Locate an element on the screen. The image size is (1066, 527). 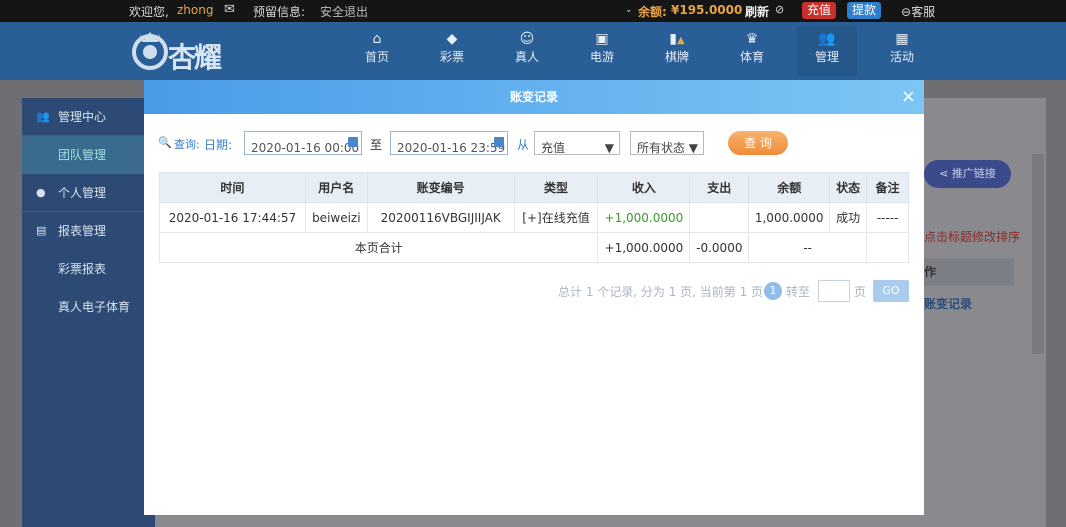
balance-value: ¥195.0000 is located at coordinates (707, 10).